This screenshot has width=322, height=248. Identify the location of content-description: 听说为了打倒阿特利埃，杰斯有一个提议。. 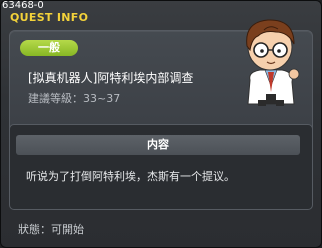
(130, 176).